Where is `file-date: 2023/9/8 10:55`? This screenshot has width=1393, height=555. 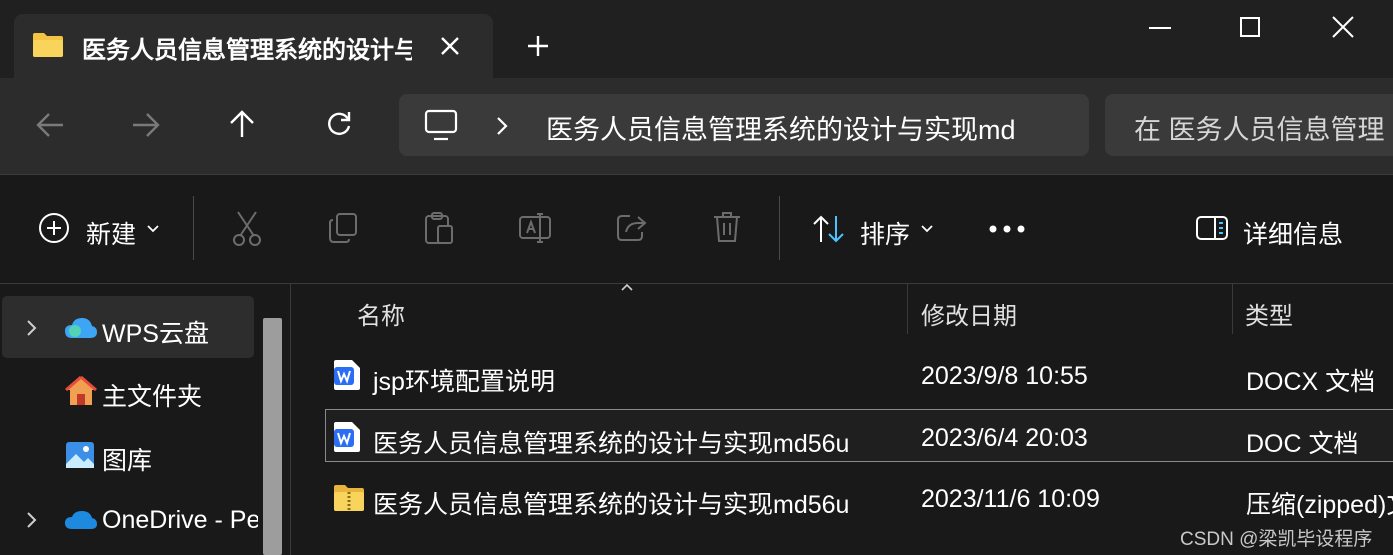 file-date: 2023/9/8 10:55 is located at coordinates (1004, 376).